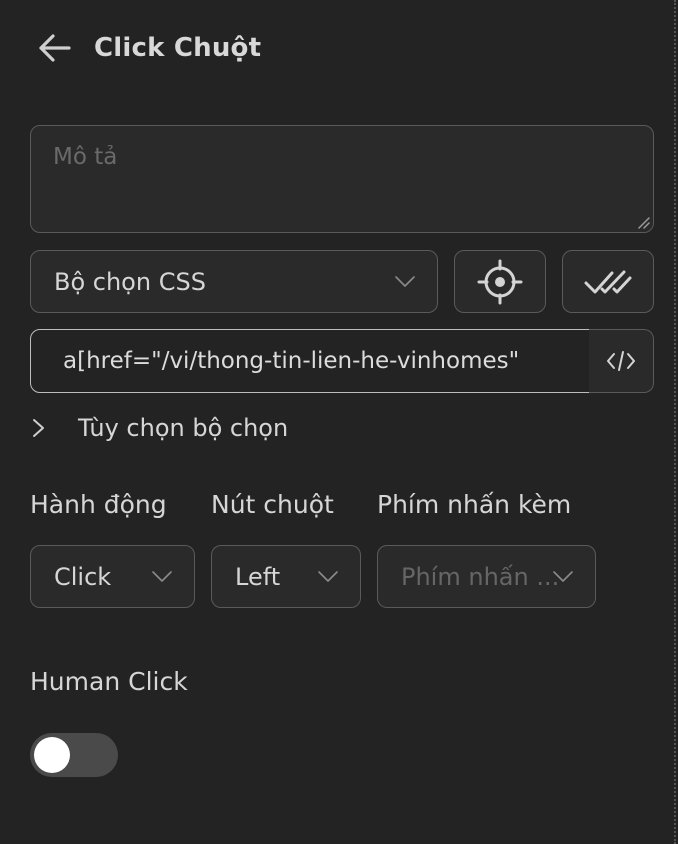 This screenshot has height=844, width=678. I want to click on modifier-keys-label: Phím nhấn kèm, so click(474, 504).